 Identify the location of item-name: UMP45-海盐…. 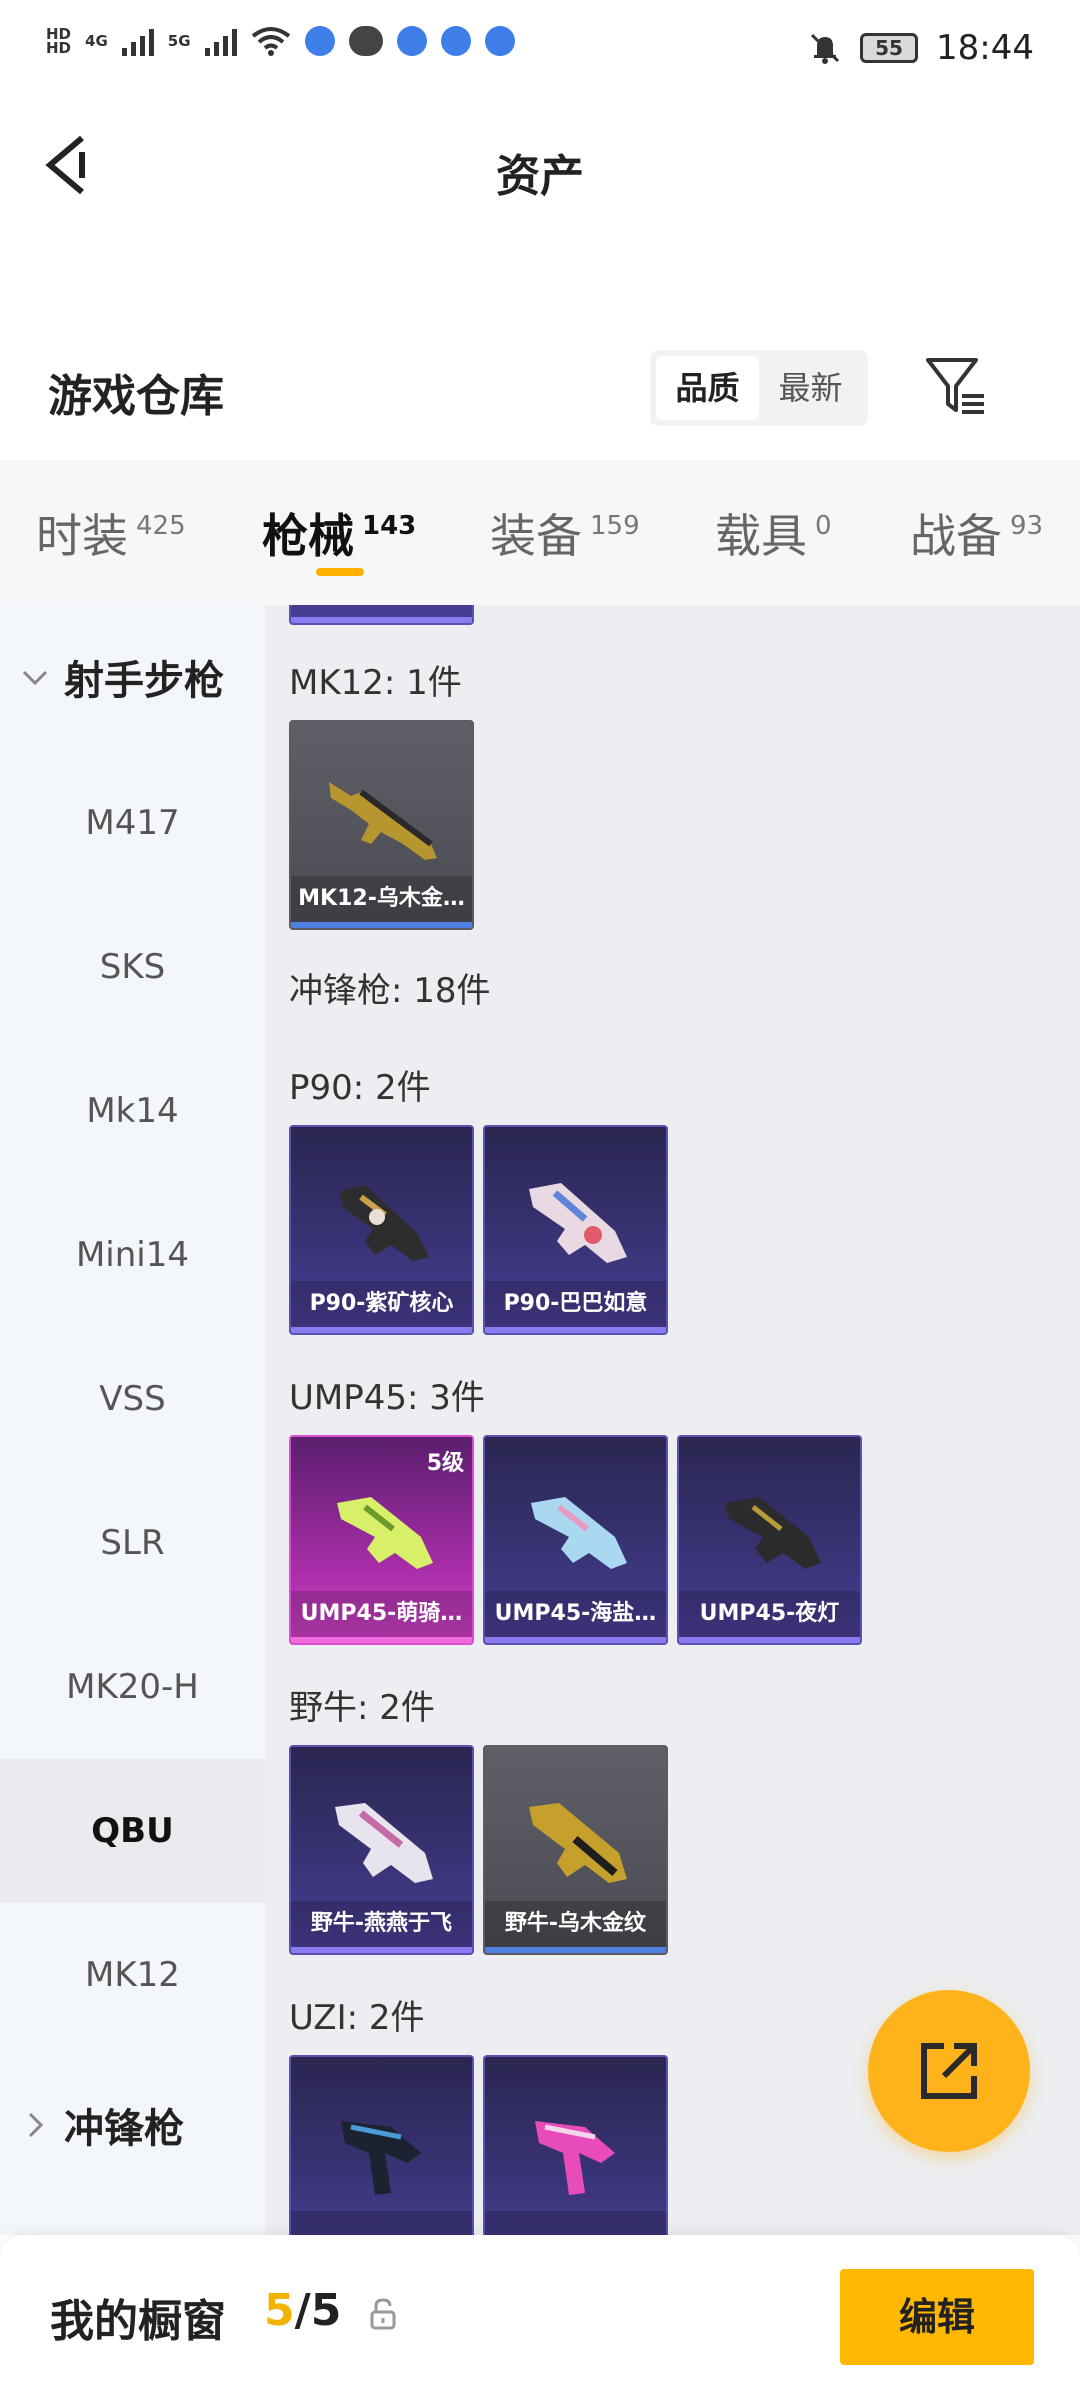
(575, 1614).